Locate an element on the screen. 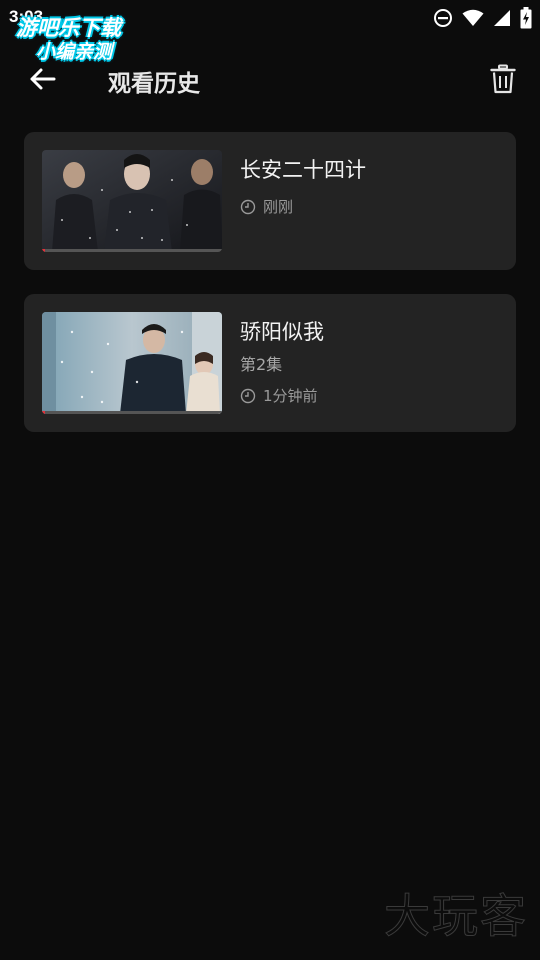 The height and width of the screenshot is (960, 540). history-item: 长安二十四计 刚刚 is located at coordinates (270, 201).